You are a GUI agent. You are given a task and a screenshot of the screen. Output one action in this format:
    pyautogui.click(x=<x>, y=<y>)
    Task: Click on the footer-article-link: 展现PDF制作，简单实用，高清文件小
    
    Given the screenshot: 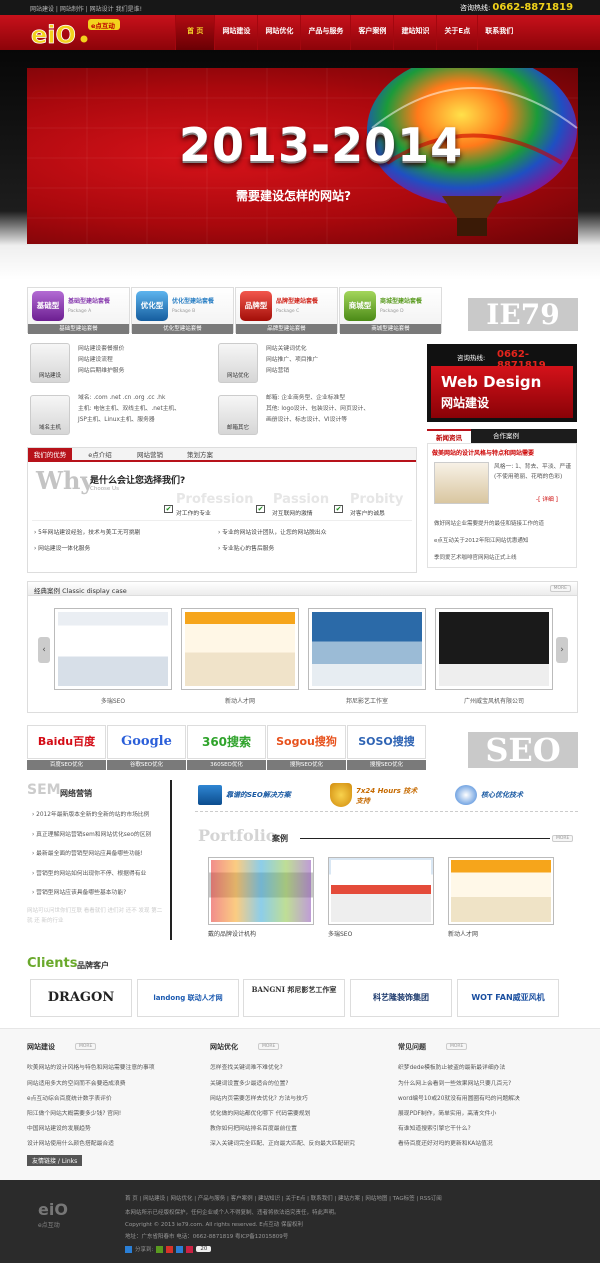 What is the action you would take?
    pyautogui.click(x=488, y=1112)
    